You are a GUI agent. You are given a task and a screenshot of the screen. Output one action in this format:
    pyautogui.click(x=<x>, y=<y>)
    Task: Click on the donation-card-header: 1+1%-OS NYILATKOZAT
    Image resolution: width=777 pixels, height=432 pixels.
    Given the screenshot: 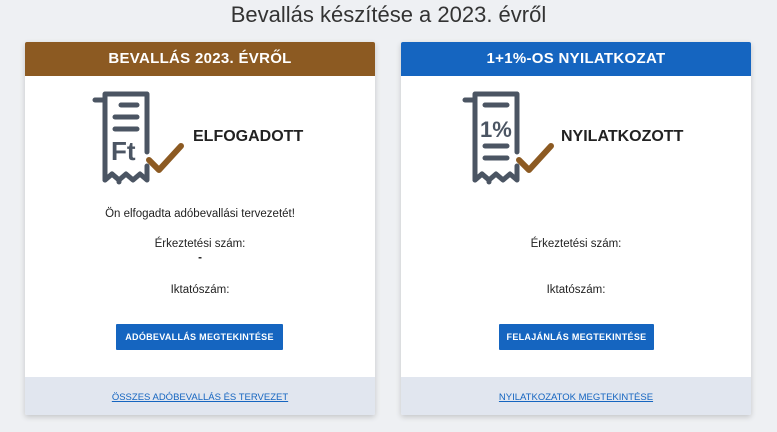 What is the action you would take?
    pyautogui.click(x=576, y=59)
    